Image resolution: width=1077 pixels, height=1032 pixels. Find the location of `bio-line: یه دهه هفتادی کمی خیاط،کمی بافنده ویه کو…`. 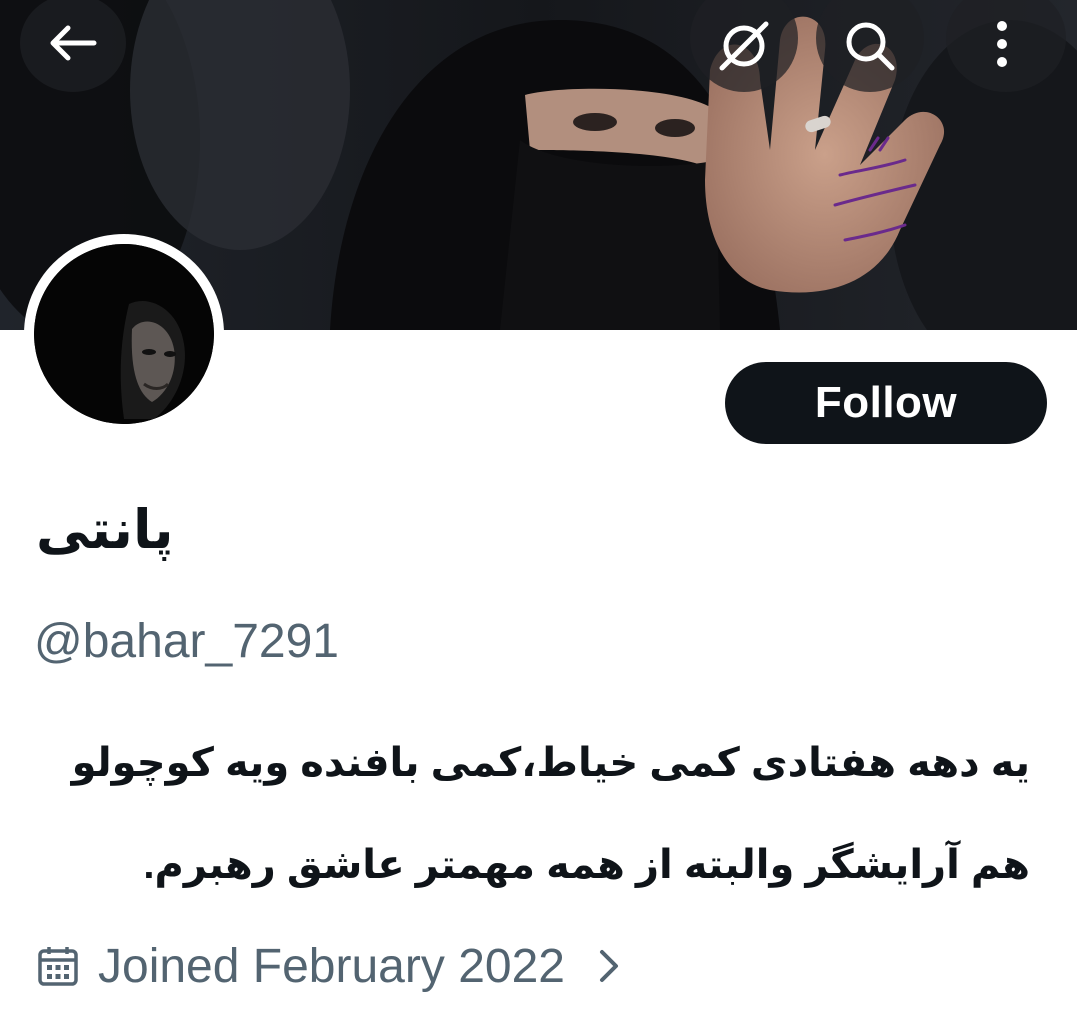

bio-line: یه دهه هفتادی کمی خیاط،کمی بافنده ویه کو… is located at coordinates (550, 763).